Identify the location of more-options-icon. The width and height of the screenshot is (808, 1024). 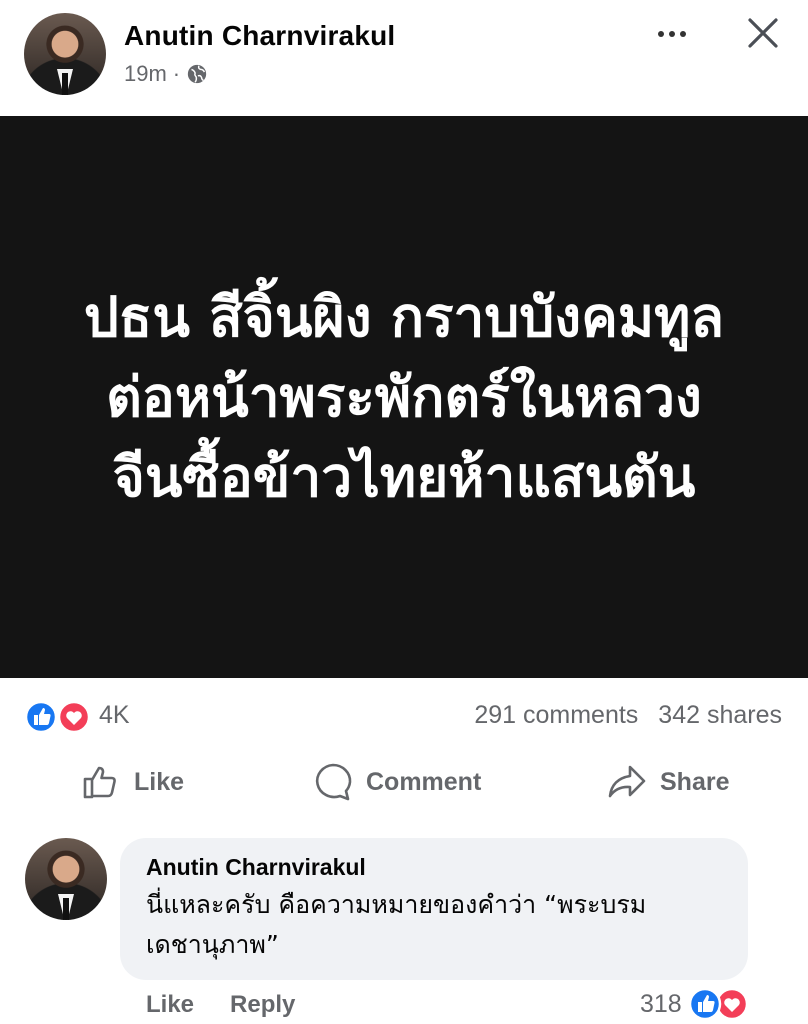
(672, 34).